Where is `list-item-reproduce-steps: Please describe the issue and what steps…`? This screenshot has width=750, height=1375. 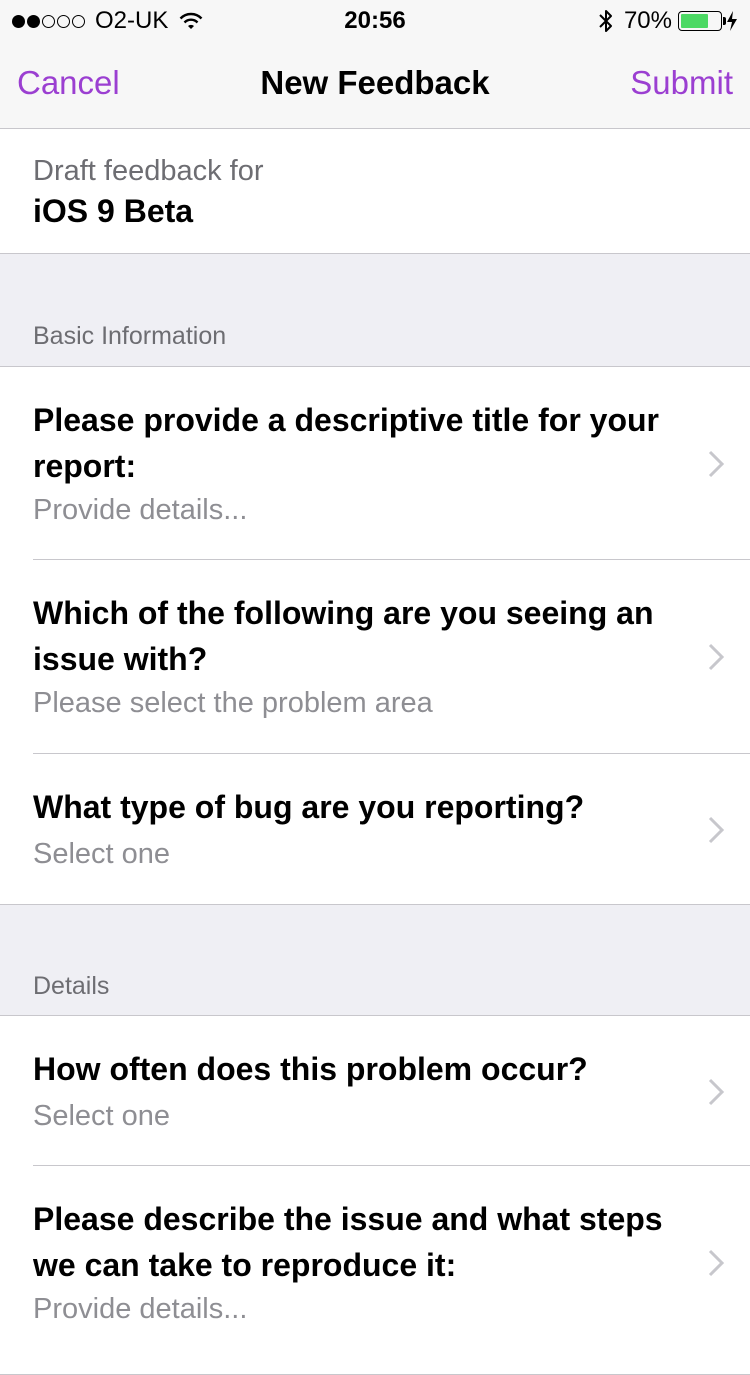 list-item-reproduce-steps: Please describe the issue and what steps… is located at coordinates (375, 1266).